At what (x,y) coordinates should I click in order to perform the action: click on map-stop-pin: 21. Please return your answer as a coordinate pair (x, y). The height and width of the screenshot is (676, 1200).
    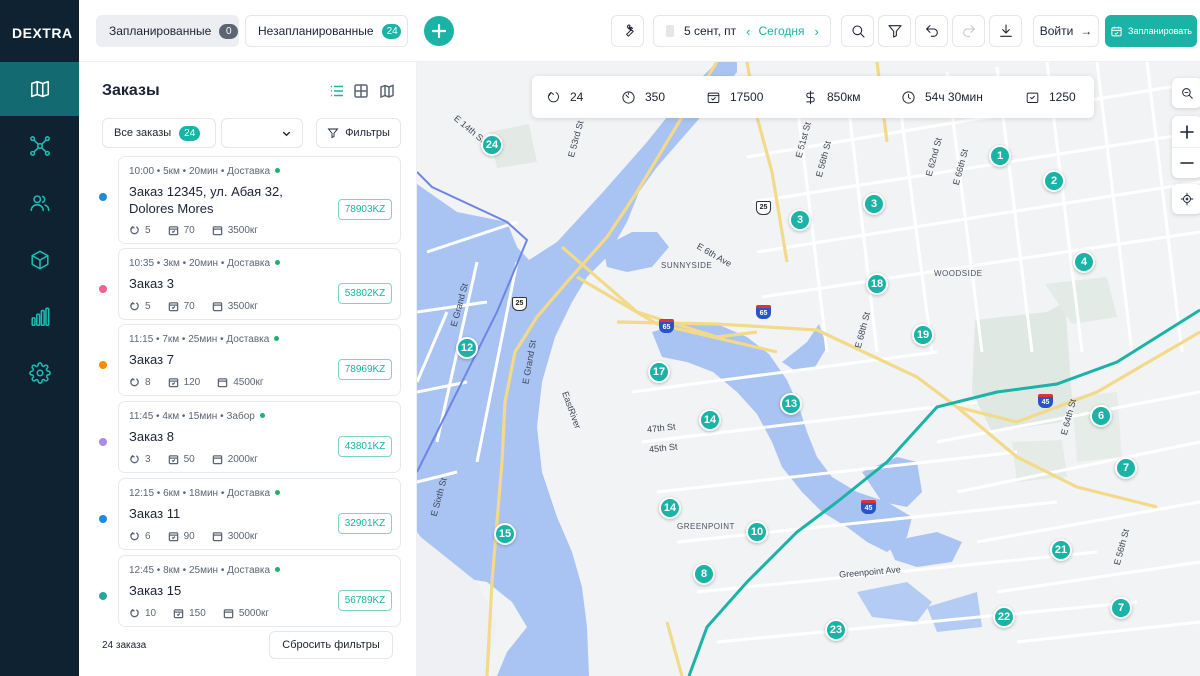
    Looking at the image, I should click on (1061, 550).